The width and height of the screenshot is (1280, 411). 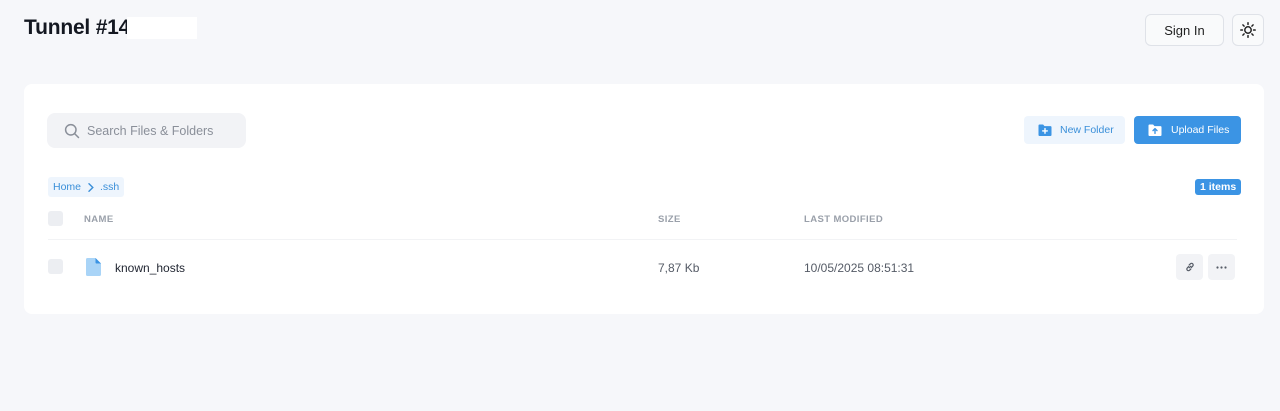 I want to click on theme-toggle-button, so click(x=1248, y=30).